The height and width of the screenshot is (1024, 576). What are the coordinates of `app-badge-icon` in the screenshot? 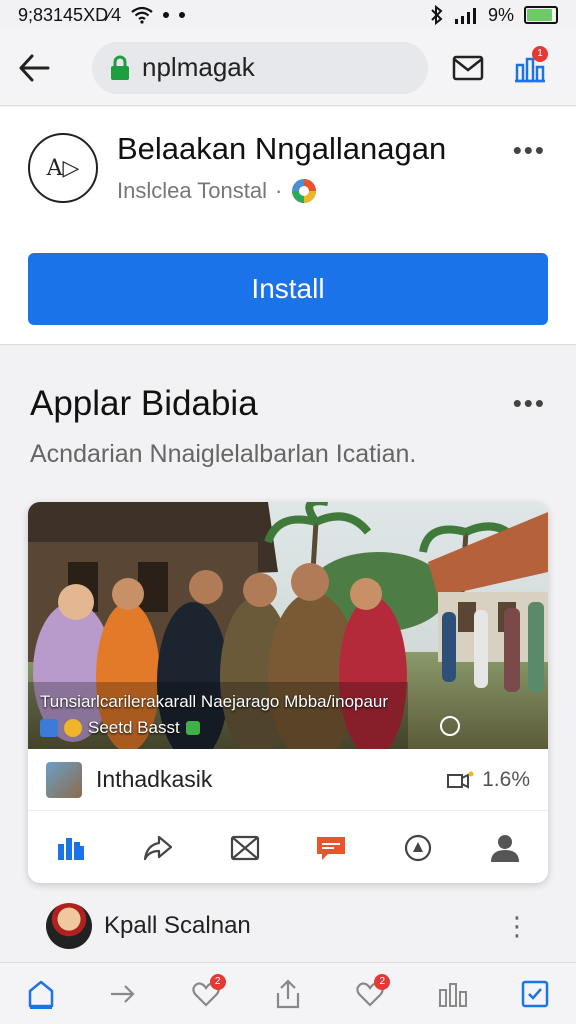 It's located at (304, 191).